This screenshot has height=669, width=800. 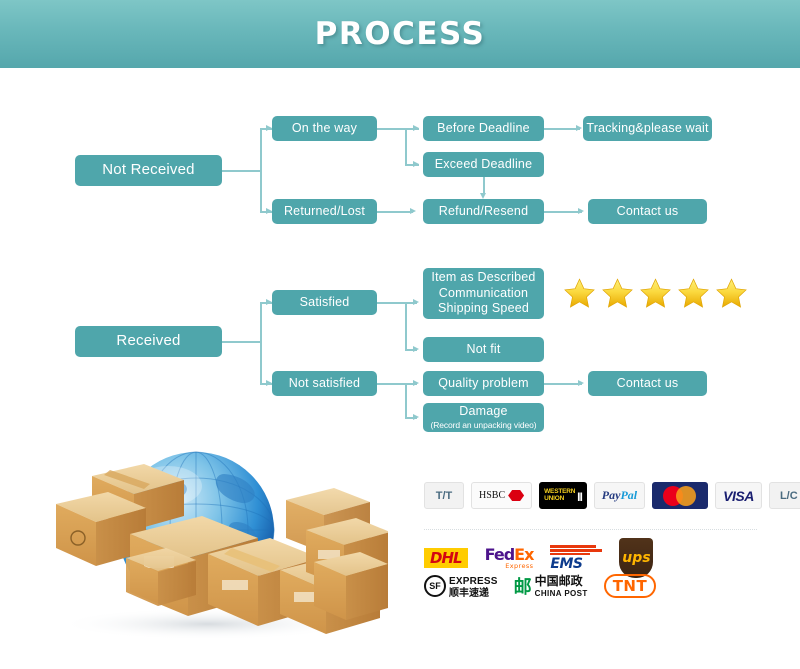 I want to click on payment-visa: VISA, so click(x=738, y=495).